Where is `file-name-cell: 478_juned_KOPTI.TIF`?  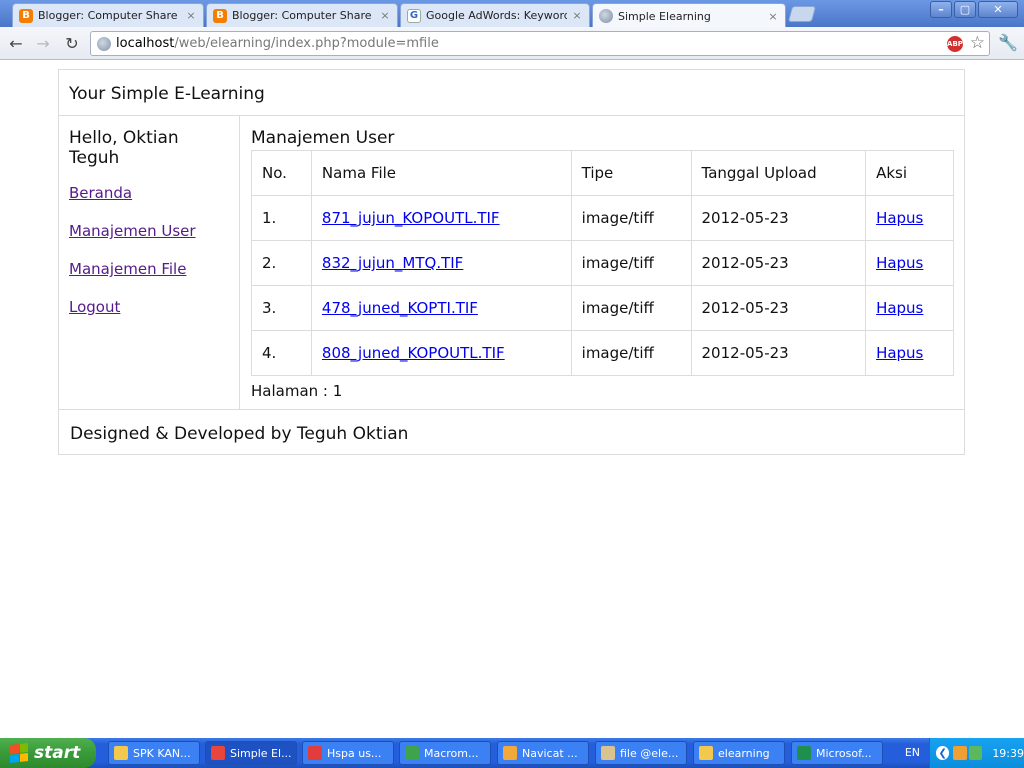 file-name-cell: 478_juned_KOPTI.TIF is located at coordinates (441, 308).